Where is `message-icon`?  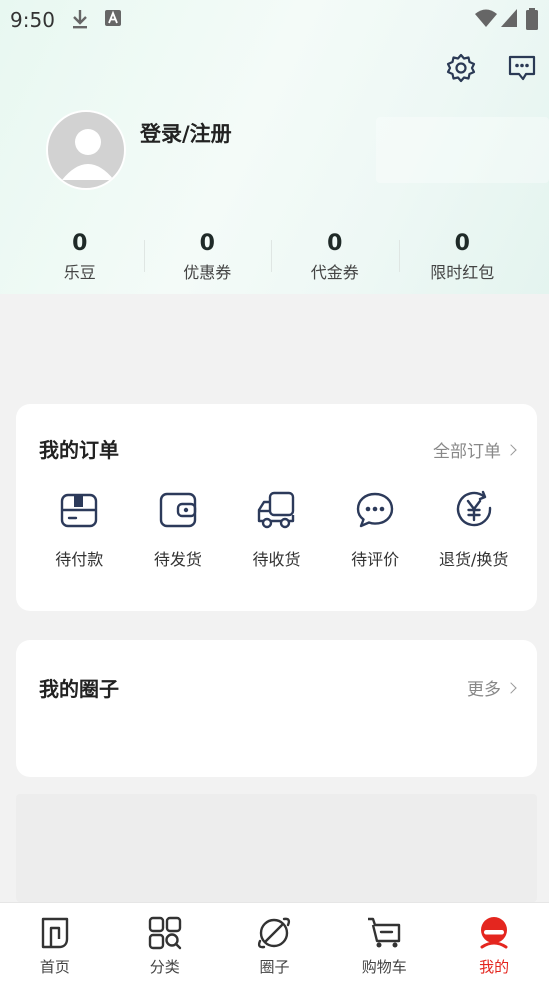 message-icon is located at coordinates (522, 68).